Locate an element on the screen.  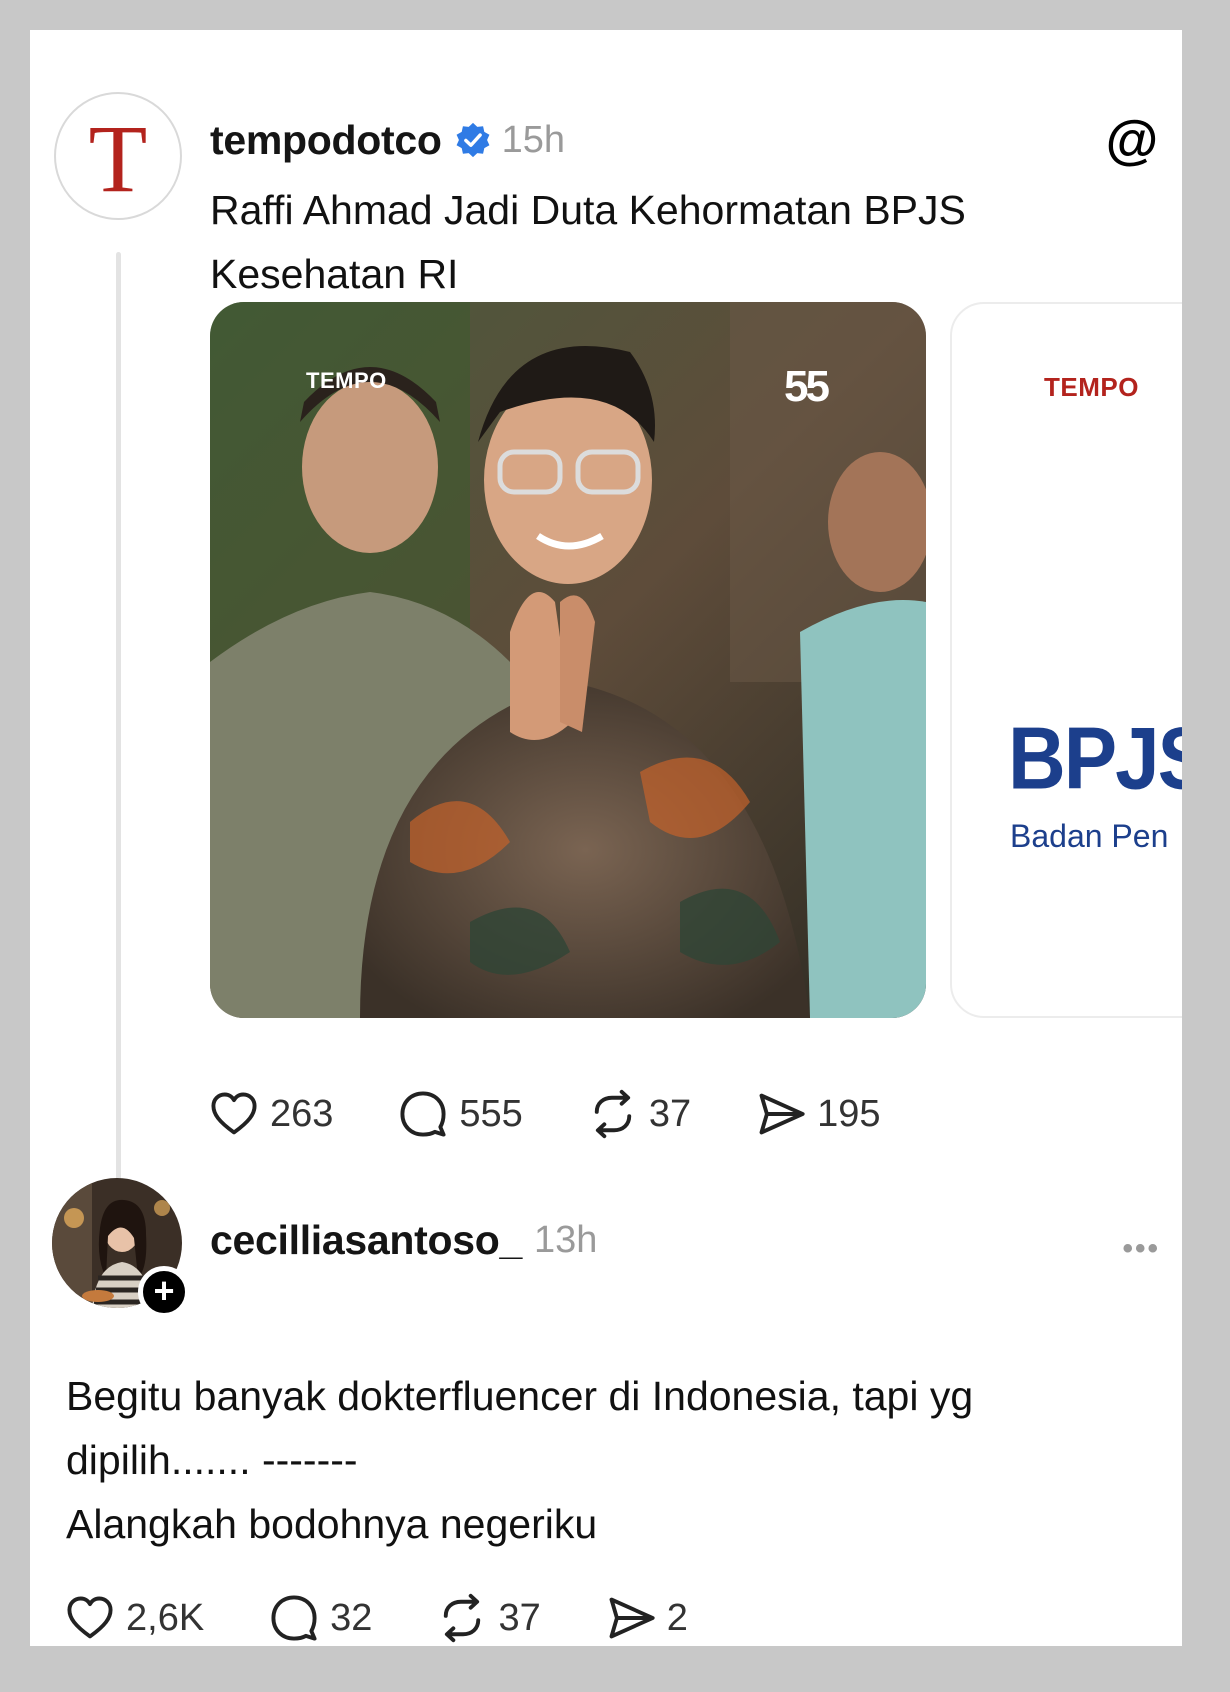
post1-like-button: 263 is located at coordinates (270, 1114).